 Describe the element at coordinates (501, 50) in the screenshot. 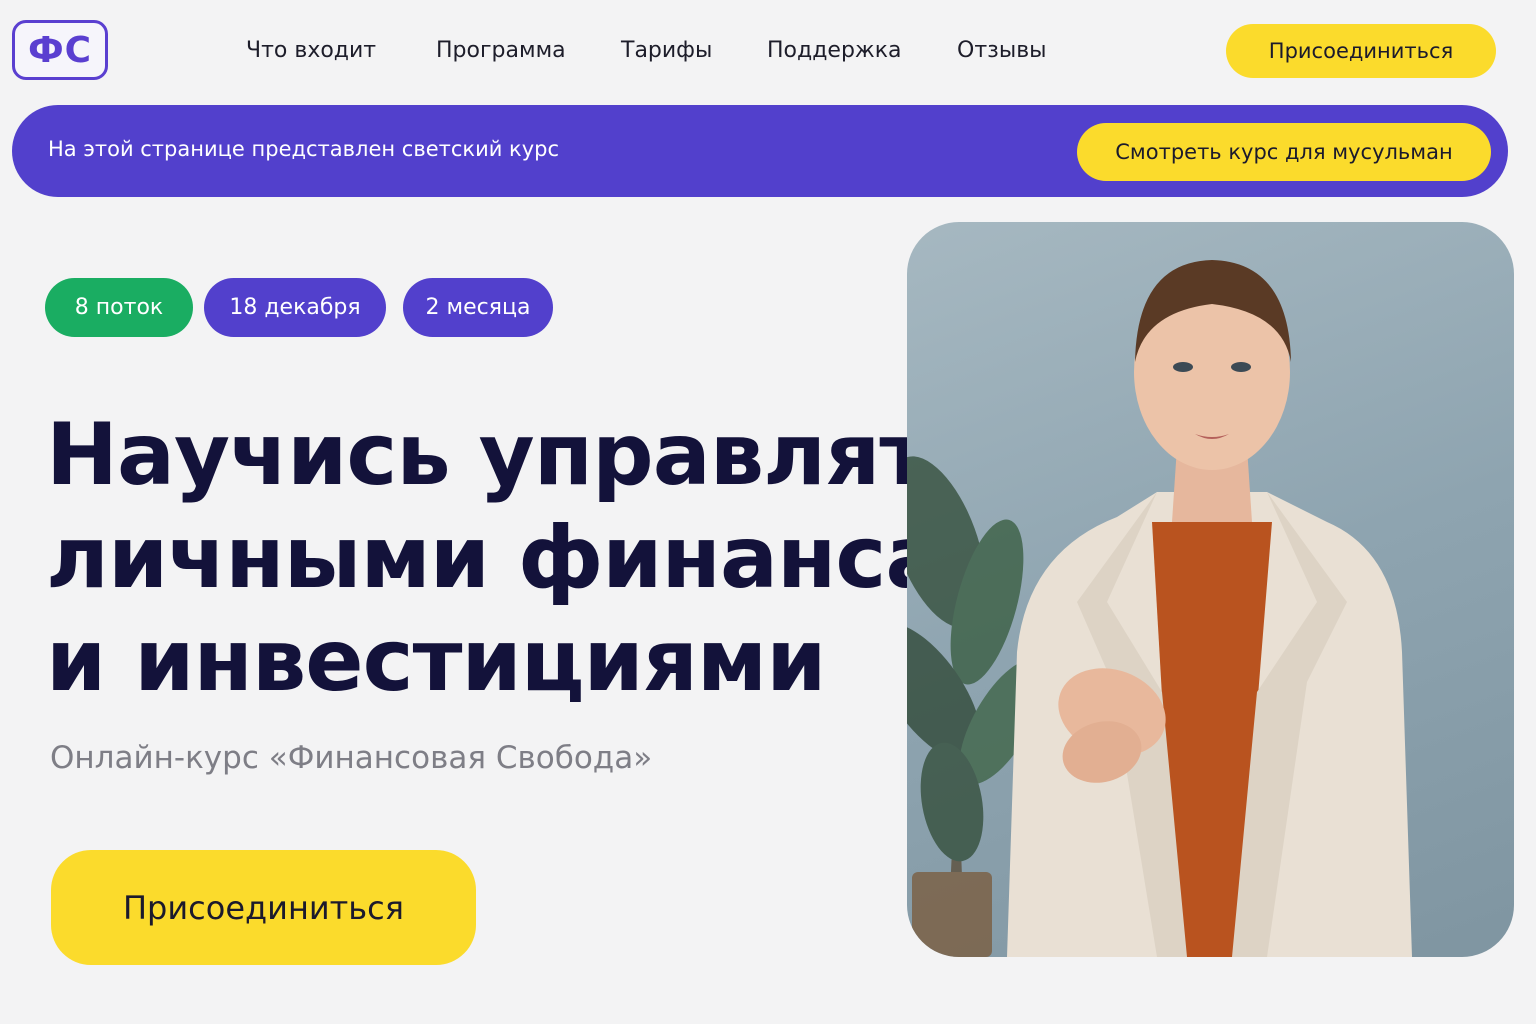

I see `nav-item-program: Программа` at that location.